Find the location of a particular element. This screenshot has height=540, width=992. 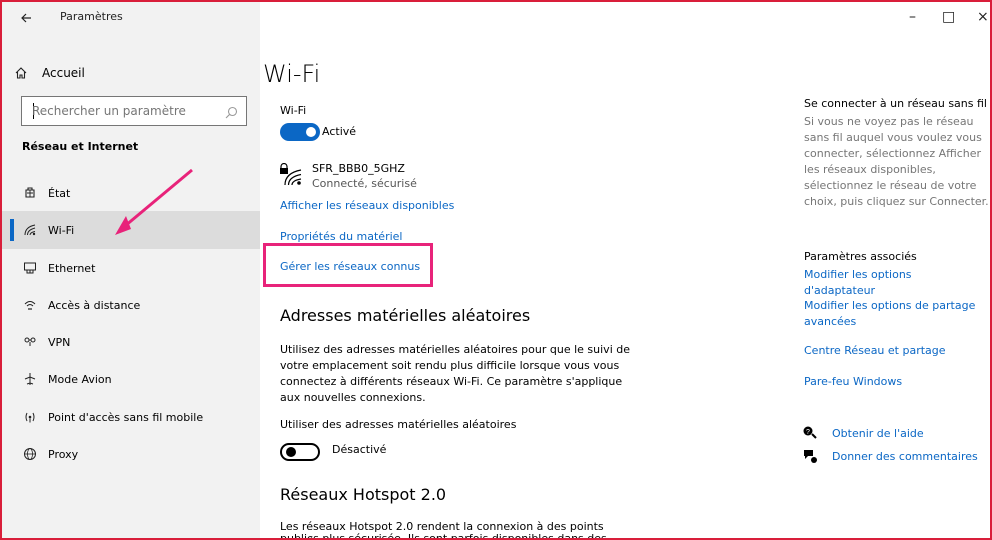

sidebar-section-title: Réseau et Internet is located at coordinates (80, 146).